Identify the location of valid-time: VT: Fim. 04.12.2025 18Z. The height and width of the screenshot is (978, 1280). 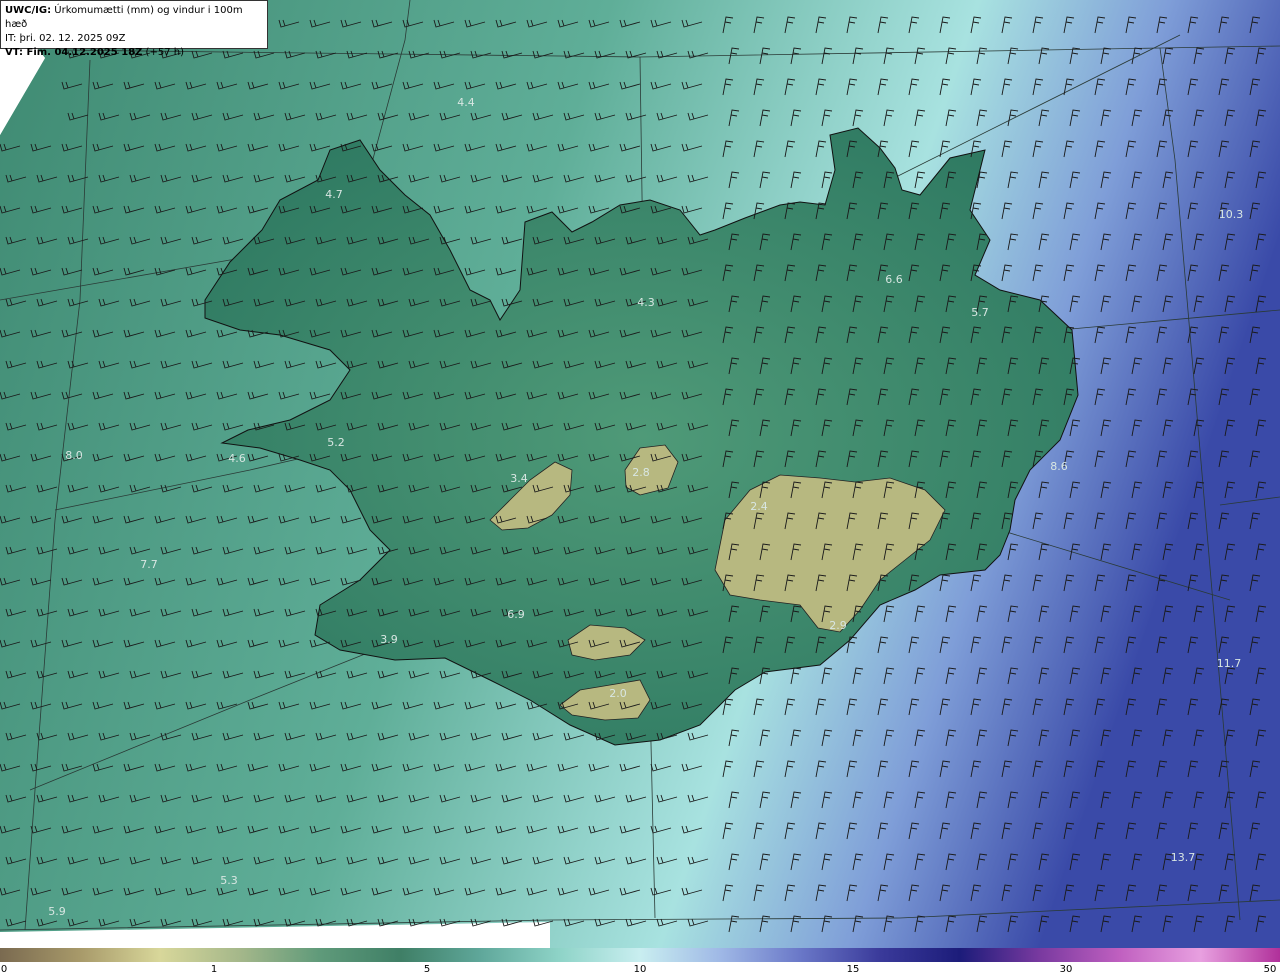
(74, 52).